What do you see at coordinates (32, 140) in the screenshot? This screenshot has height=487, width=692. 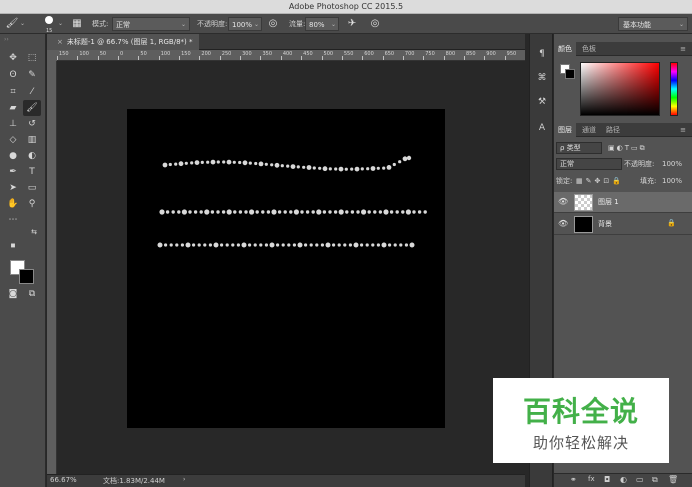 I see `gradient-tool-icon: ▥` at bounding box center [32, 140].